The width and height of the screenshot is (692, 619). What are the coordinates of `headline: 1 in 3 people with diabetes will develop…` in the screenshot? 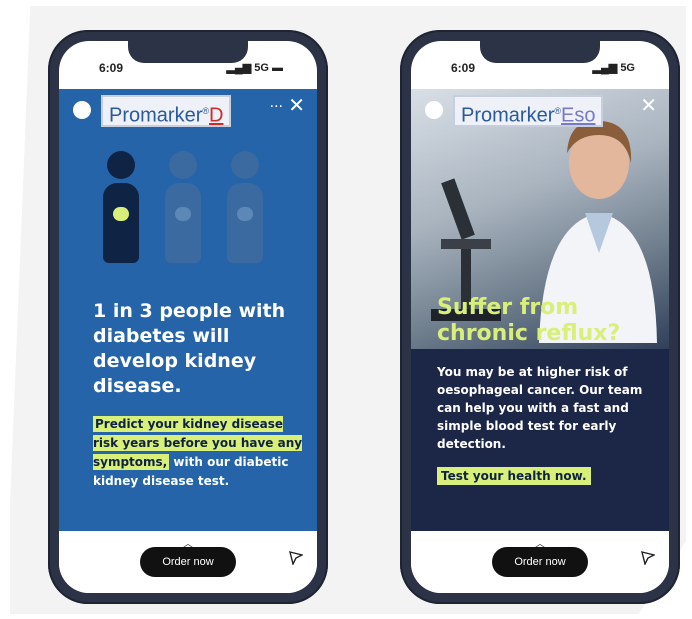 It's located at (189, 348).